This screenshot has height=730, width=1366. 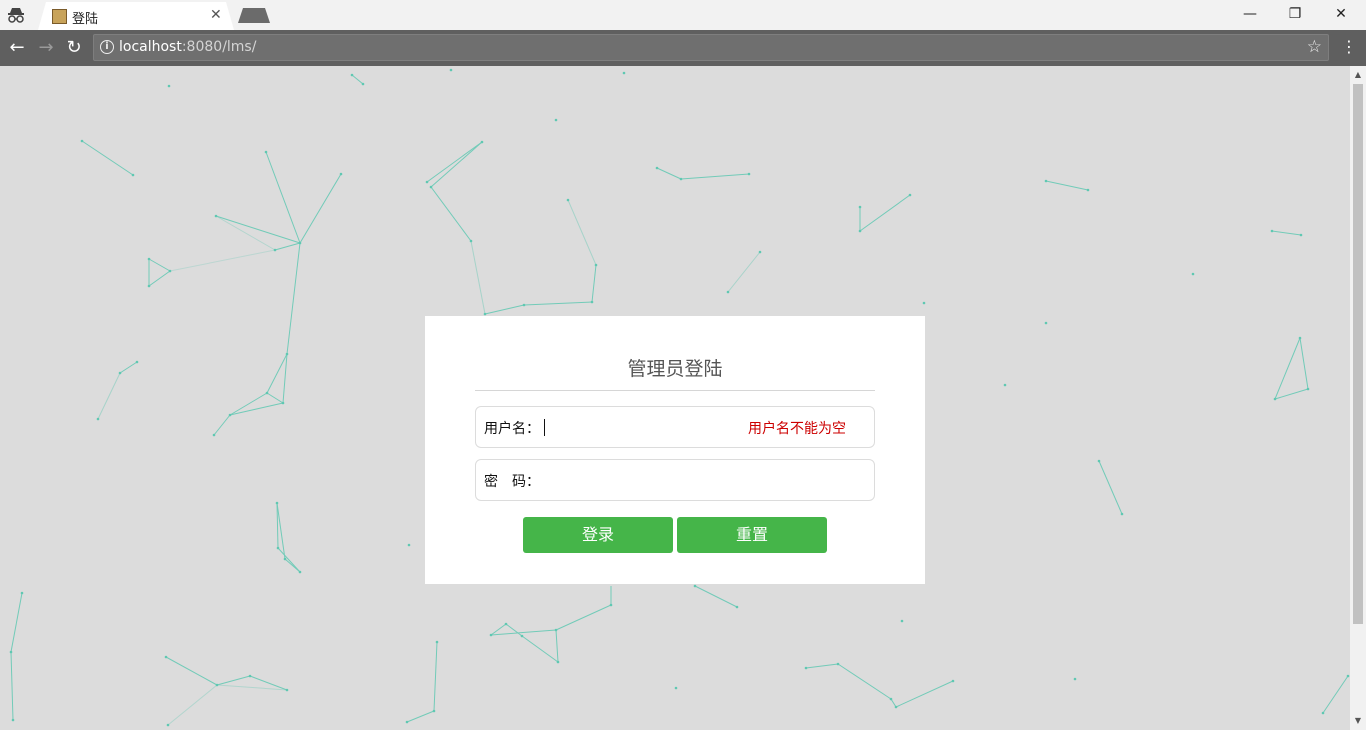 I want to click on close-window-button: ✕, so click(x=1341, y=14).